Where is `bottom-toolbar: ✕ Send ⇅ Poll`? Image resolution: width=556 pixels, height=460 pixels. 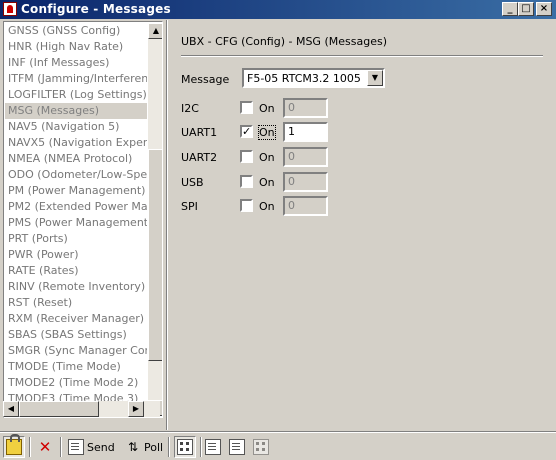 bottom-toolbar: ✕ Send ⇅ Poll is located at coordinates (278, 447).